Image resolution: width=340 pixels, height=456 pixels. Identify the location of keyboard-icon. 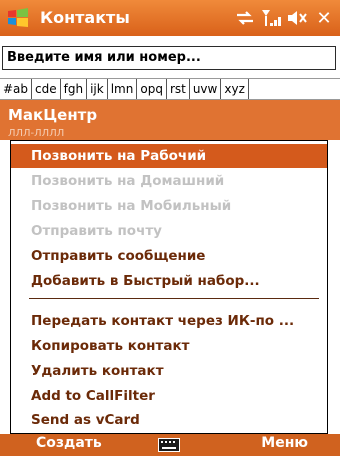
(169, 445).